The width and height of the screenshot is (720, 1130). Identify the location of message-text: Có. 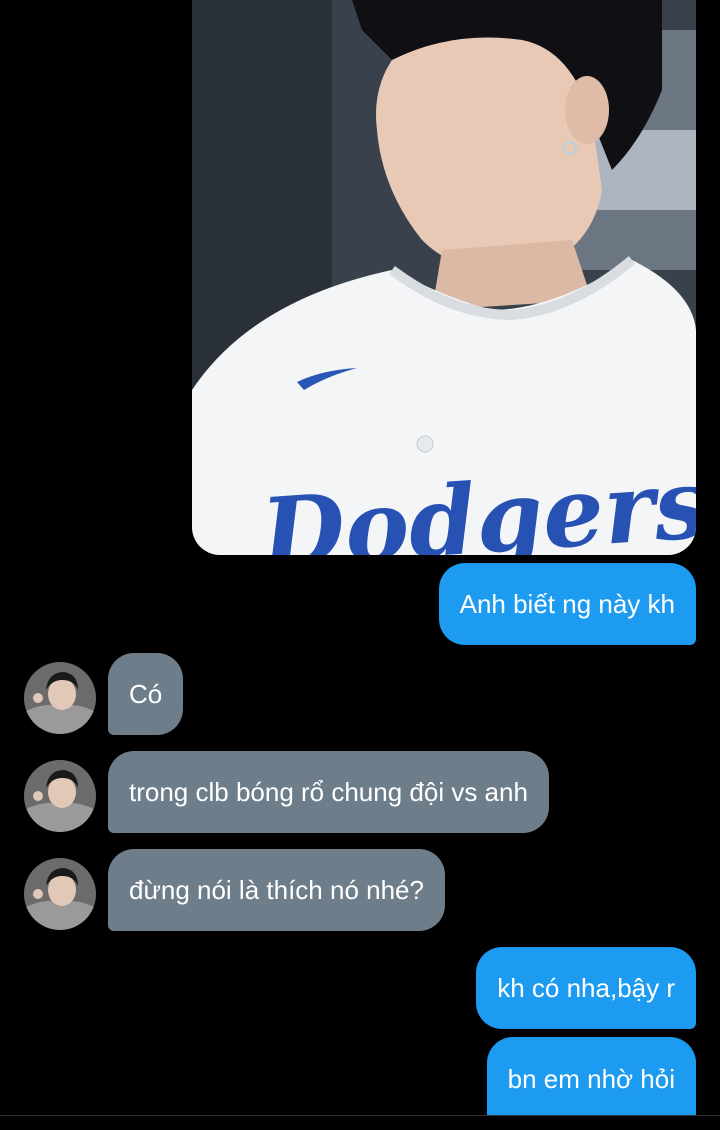
(146, 694).